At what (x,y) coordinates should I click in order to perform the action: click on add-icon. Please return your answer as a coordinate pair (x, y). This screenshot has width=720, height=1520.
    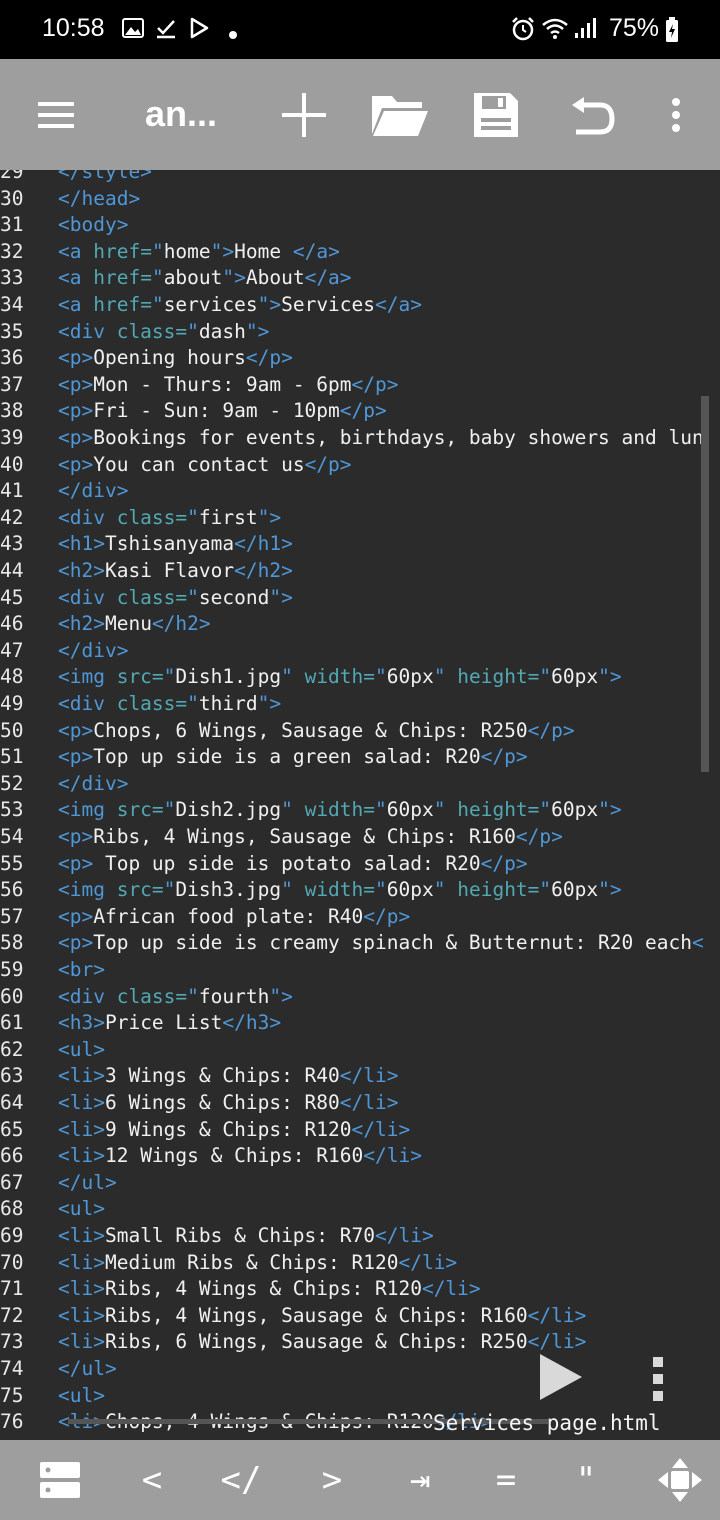
    Looking at the image, I should click on (304, 114).